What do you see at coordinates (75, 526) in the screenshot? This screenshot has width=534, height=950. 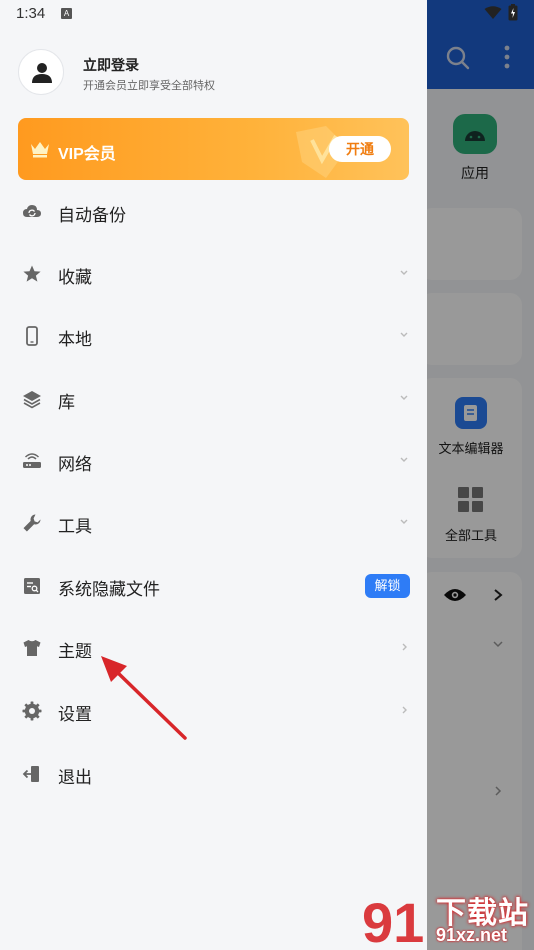 I see `menu-label: 工具` at bounding box center [75, 526].